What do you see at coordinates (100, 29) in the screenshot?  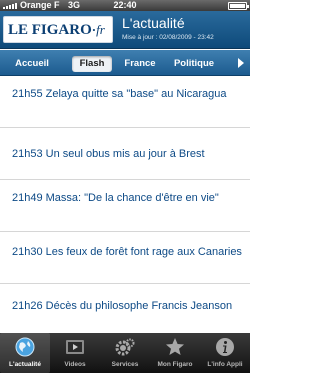 I see `logo-fr: fr` at bounding box center [100, 29].